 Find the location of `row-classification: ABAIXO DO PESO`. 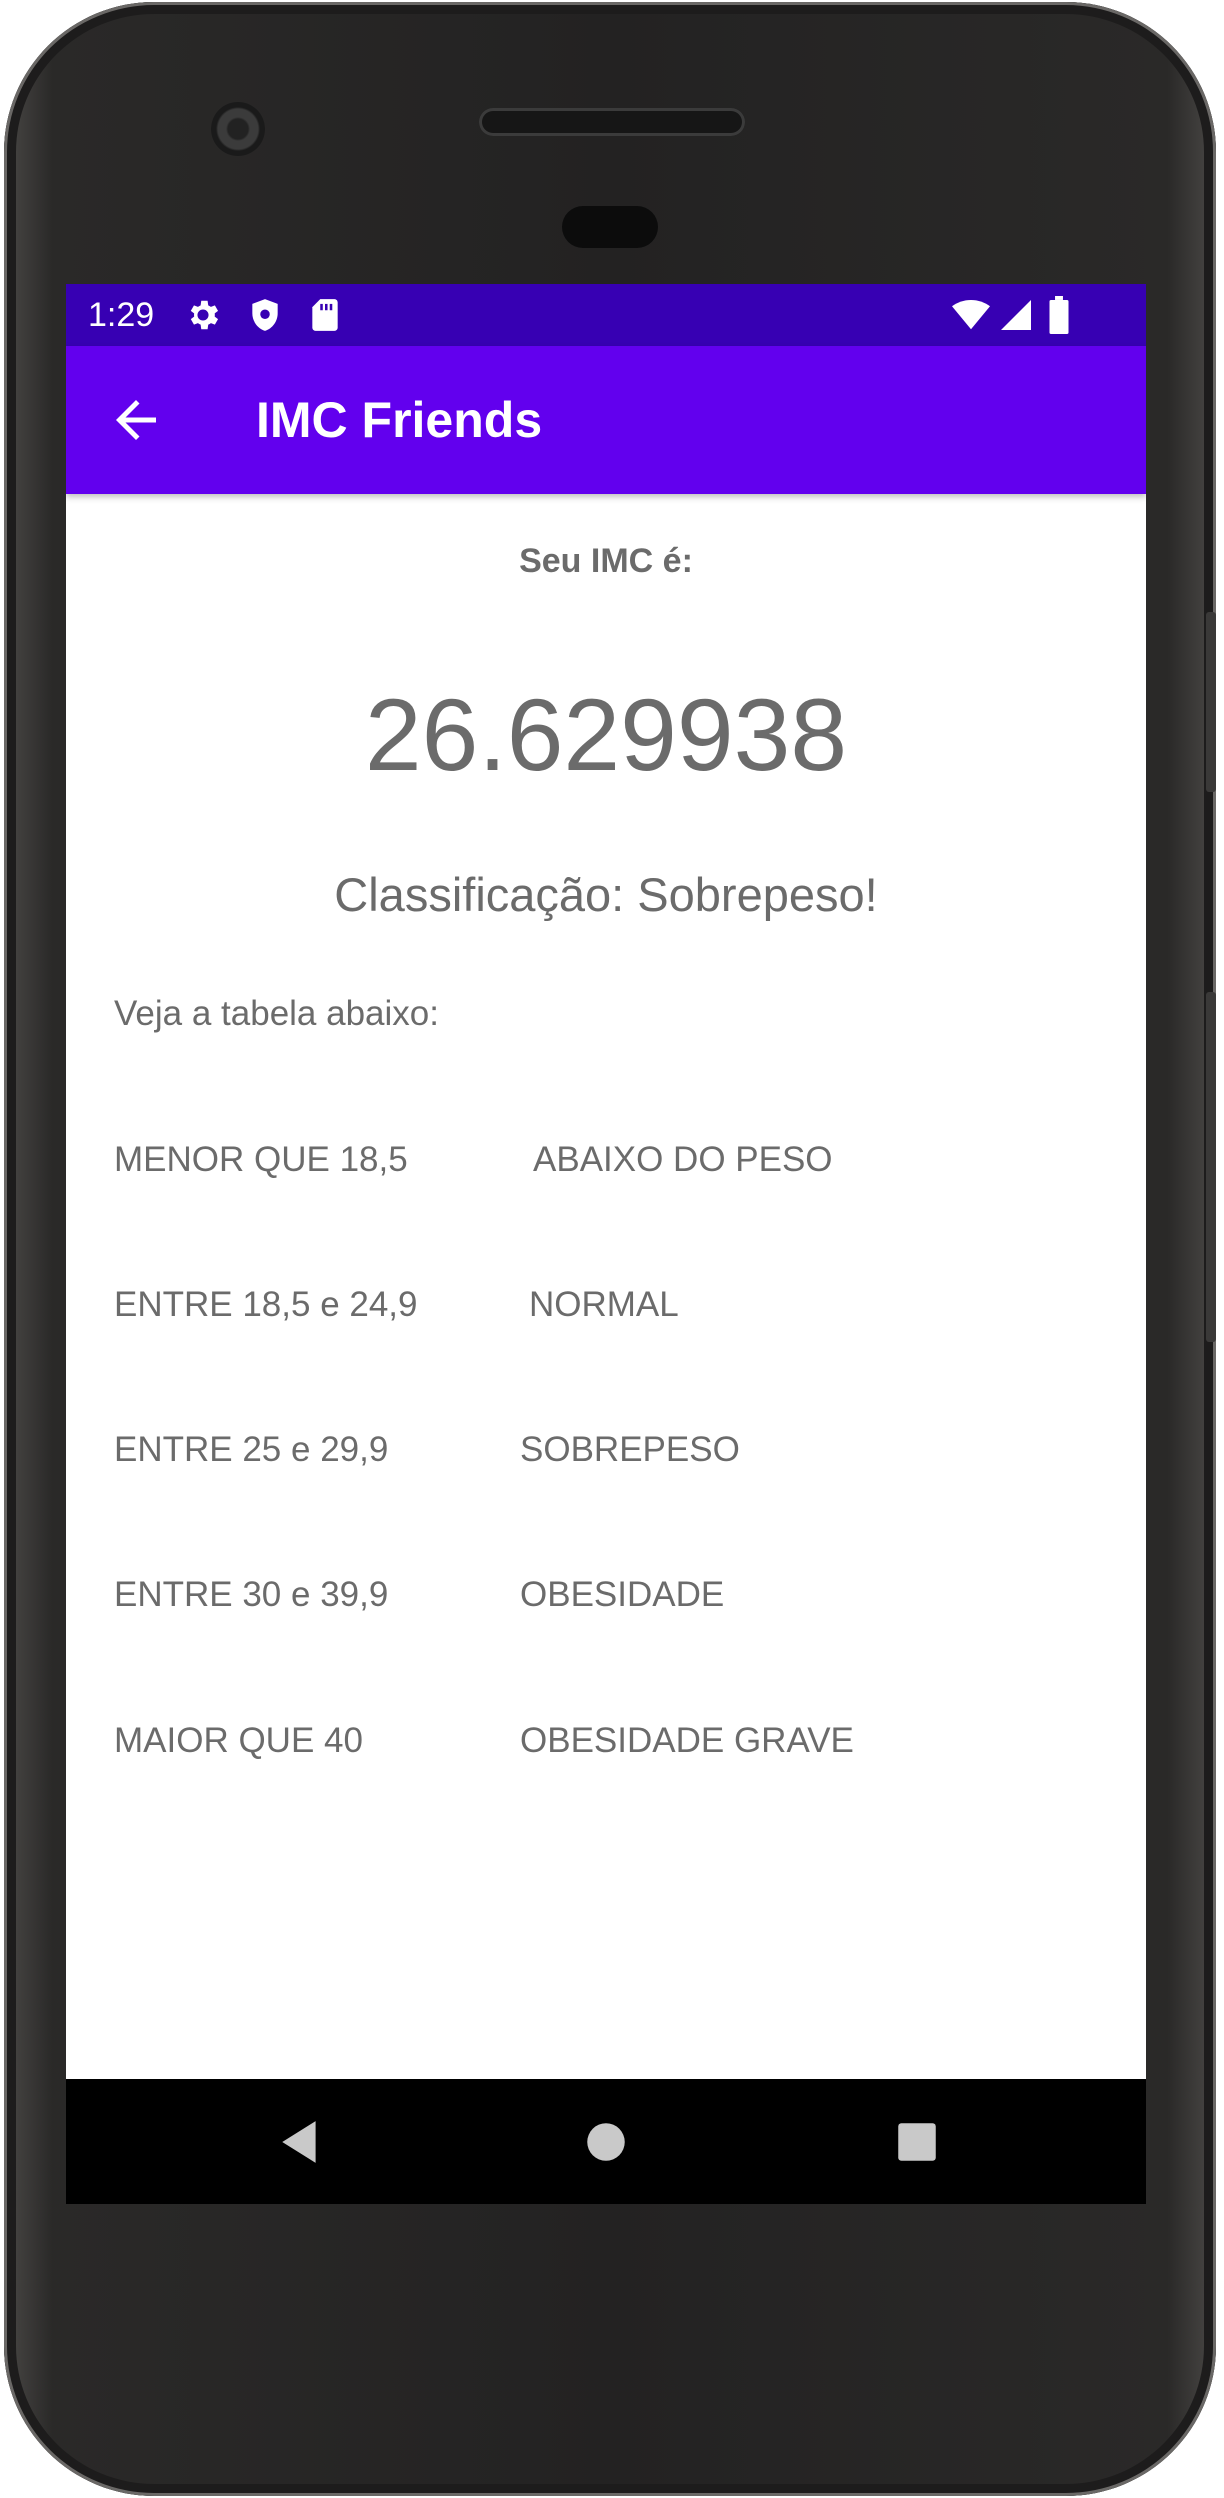

row-classification: ABAIXO DO PESO is located at coordinates (683, 1159).